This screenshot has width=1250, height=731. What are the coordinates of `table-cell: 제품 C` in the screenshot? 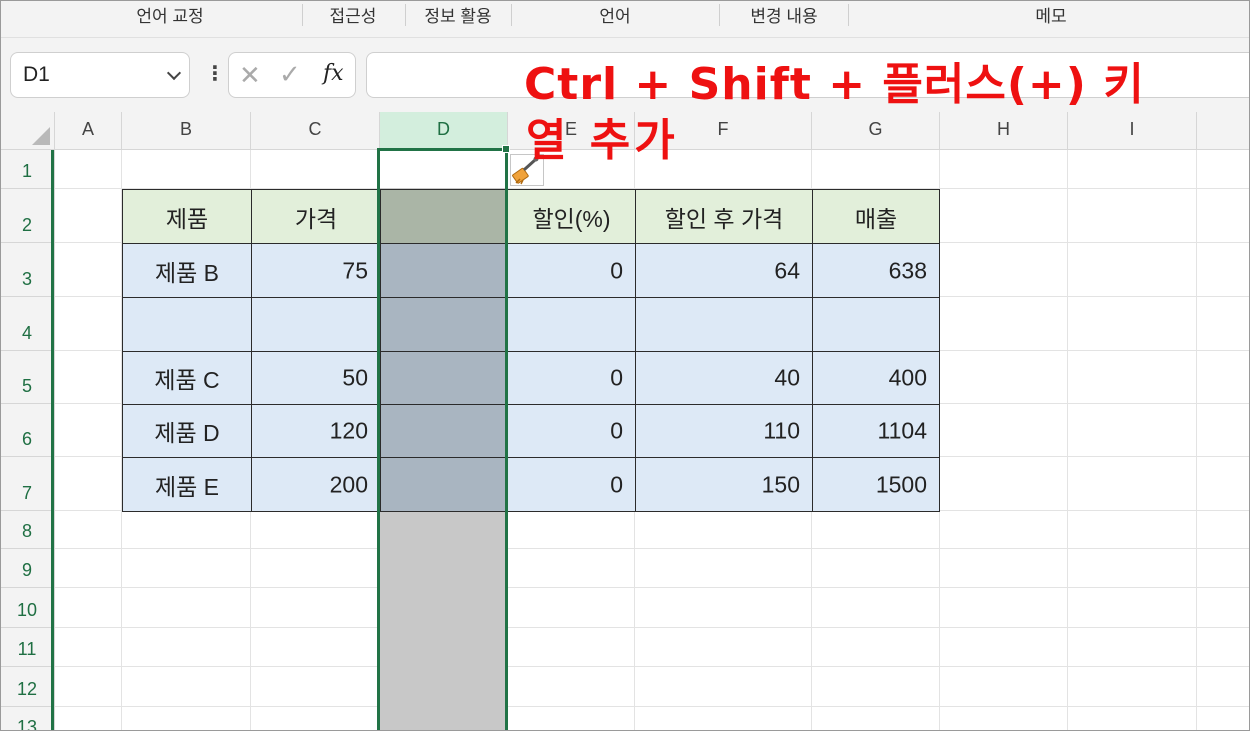 It's located at (187, 378).